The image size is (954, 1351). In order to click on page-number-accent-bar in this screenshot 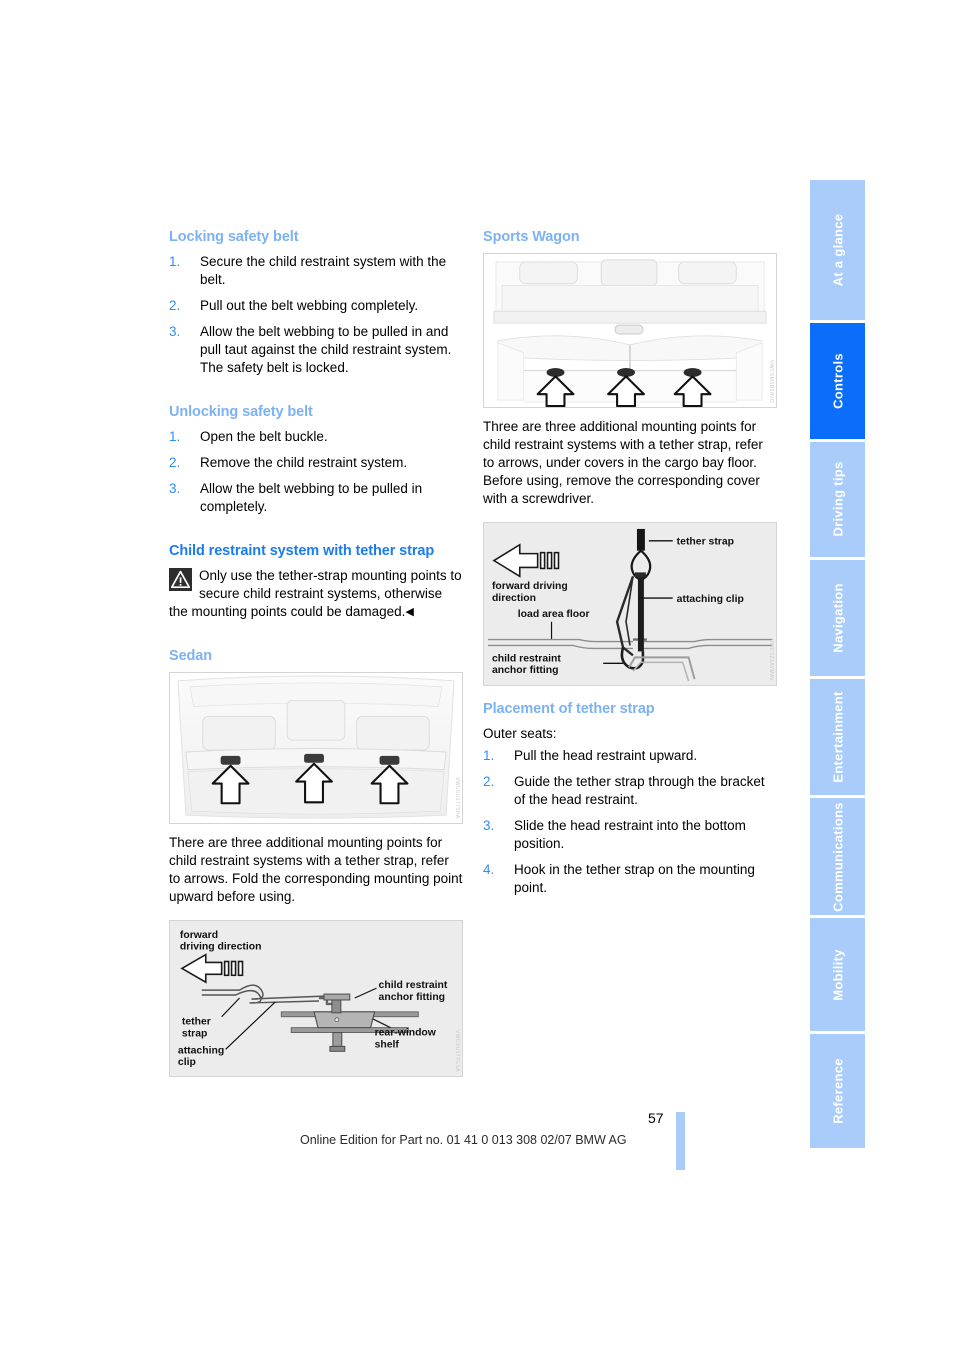, I will do `click(680, 1141)`.